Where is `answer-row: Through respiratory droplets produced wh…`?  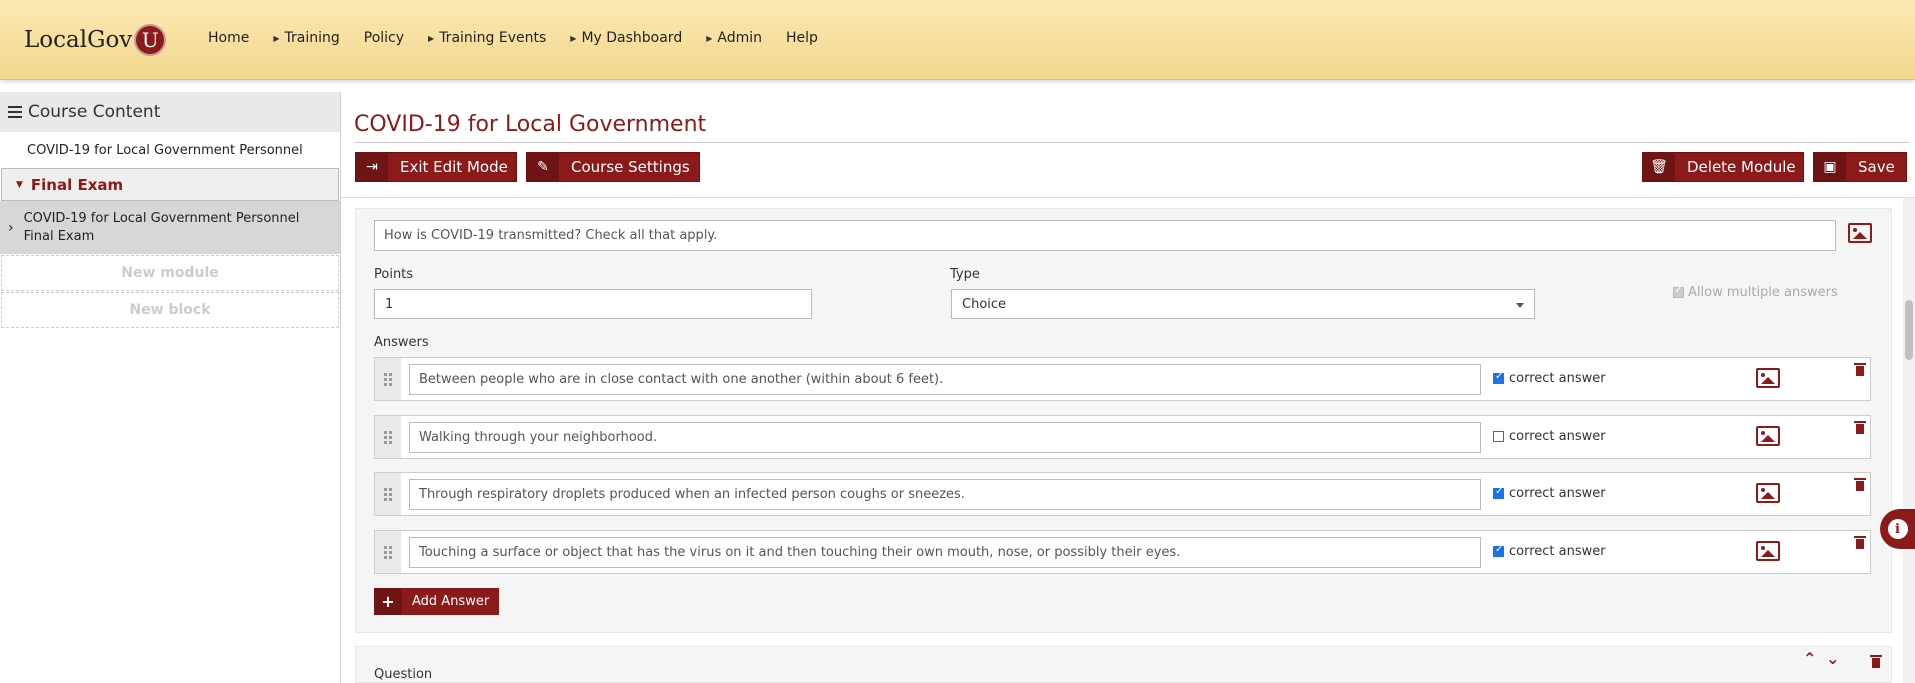 answer-row: Through respiratory droplets produced wh… is located at coordinates (1122, 494).